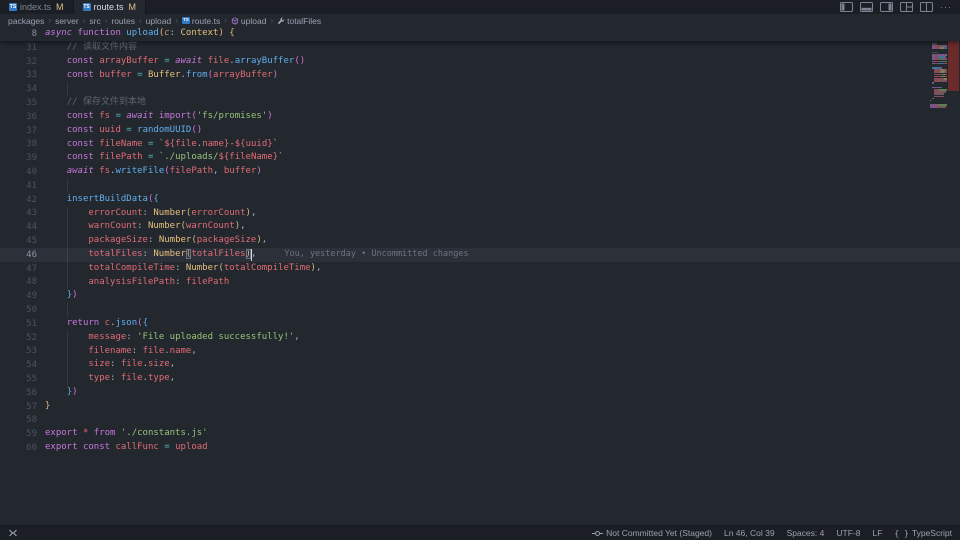 This screenshot has height=540, width=960. I want to click on breadcrumb-label: server, so click(67, 20).